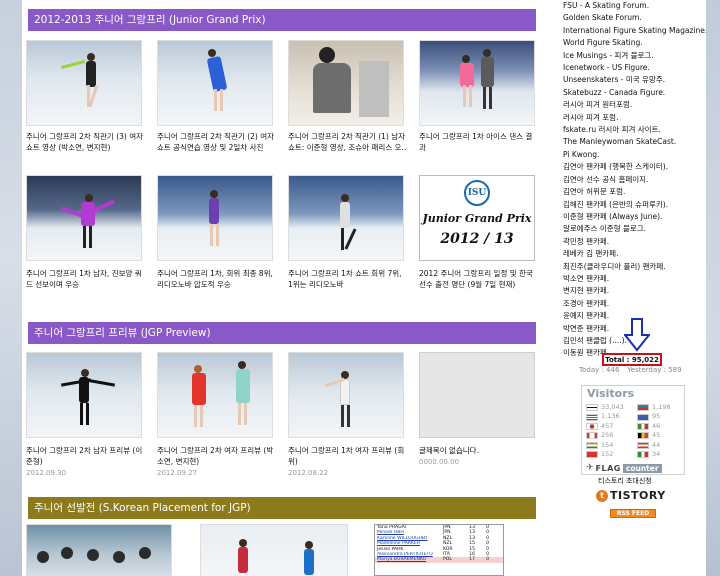  What do you see at coordinates (282, 508) in the screenshot?
I see `section-header-korean-placement: 주니어 선발전 (S.Korean Placement for JGP)` at bounding box center [282, 508].